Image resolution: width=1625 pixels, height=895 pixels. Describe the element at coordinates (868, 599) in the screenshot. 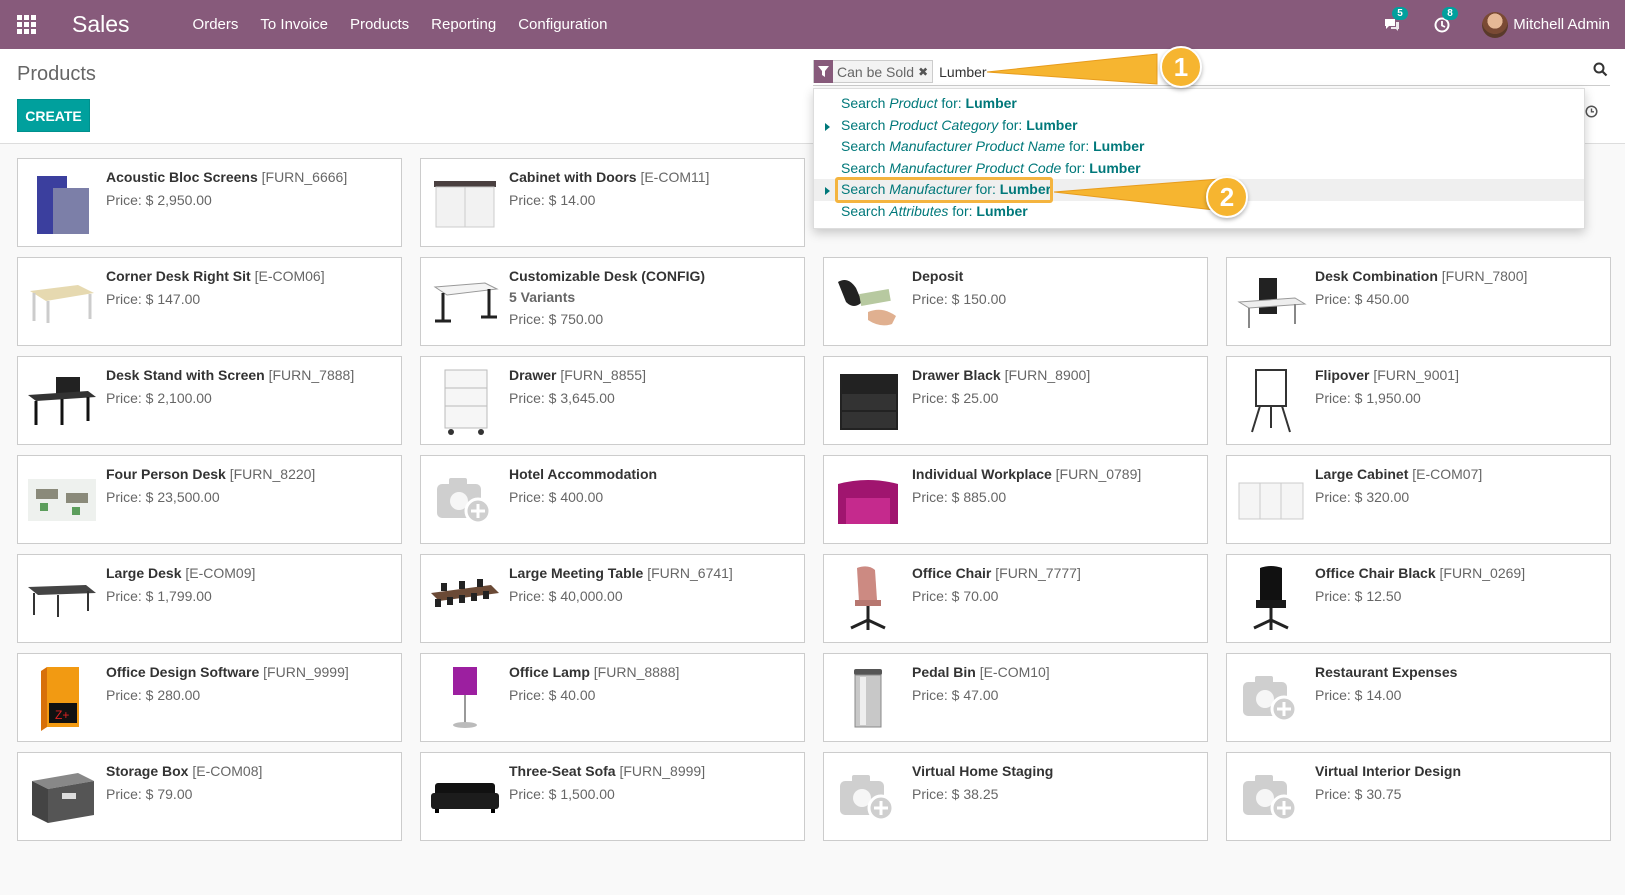

I see `chair-pink-icon` at that location.